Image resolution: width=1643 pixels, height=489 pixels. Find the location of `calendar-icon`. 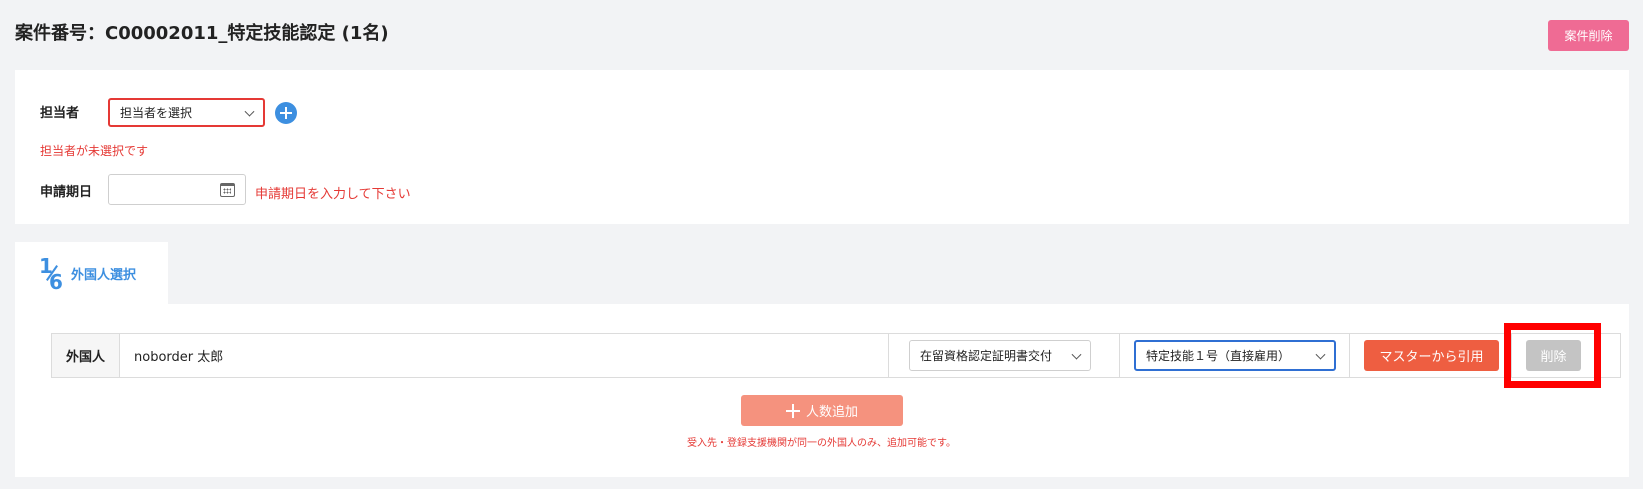

calendar-icon is located at coordinates (227, 190).